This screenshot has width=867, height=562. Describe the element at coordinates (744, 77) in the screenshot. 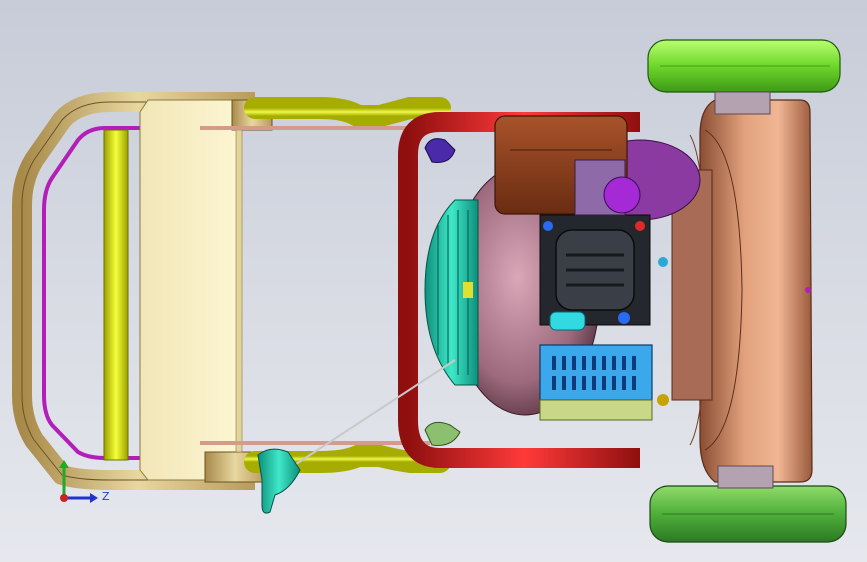

I see `front-wheel` at that location.